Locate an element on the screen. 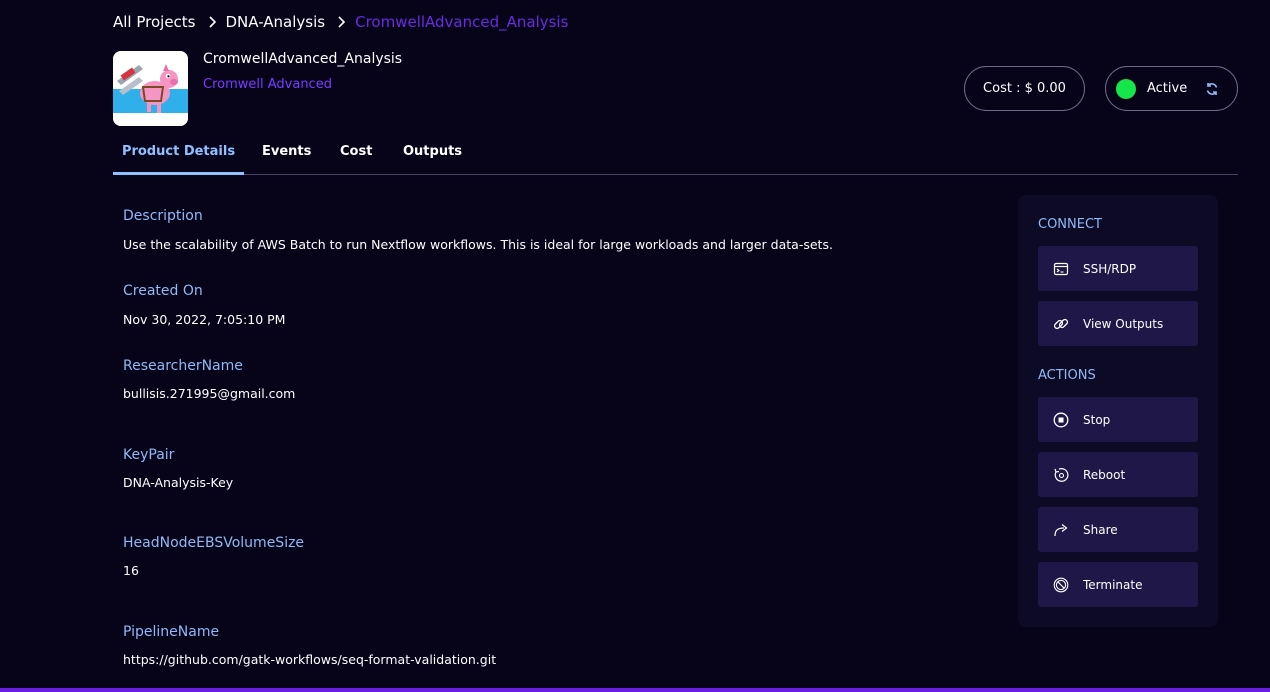  keypair-label: KeyPair is located at coordinates (149, 455).